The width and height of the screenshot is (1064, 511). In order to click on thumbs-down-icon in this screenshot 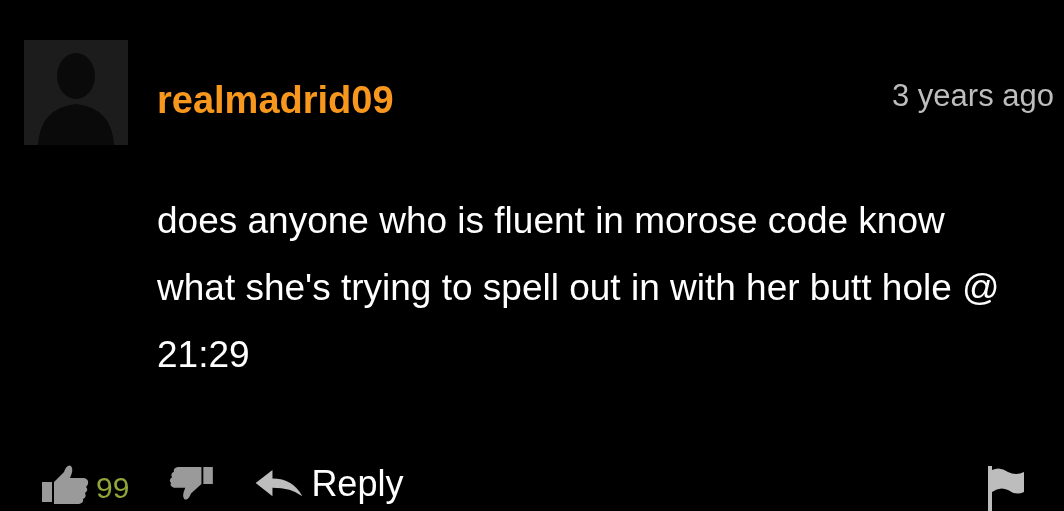, I will do `click(191, 484)`.